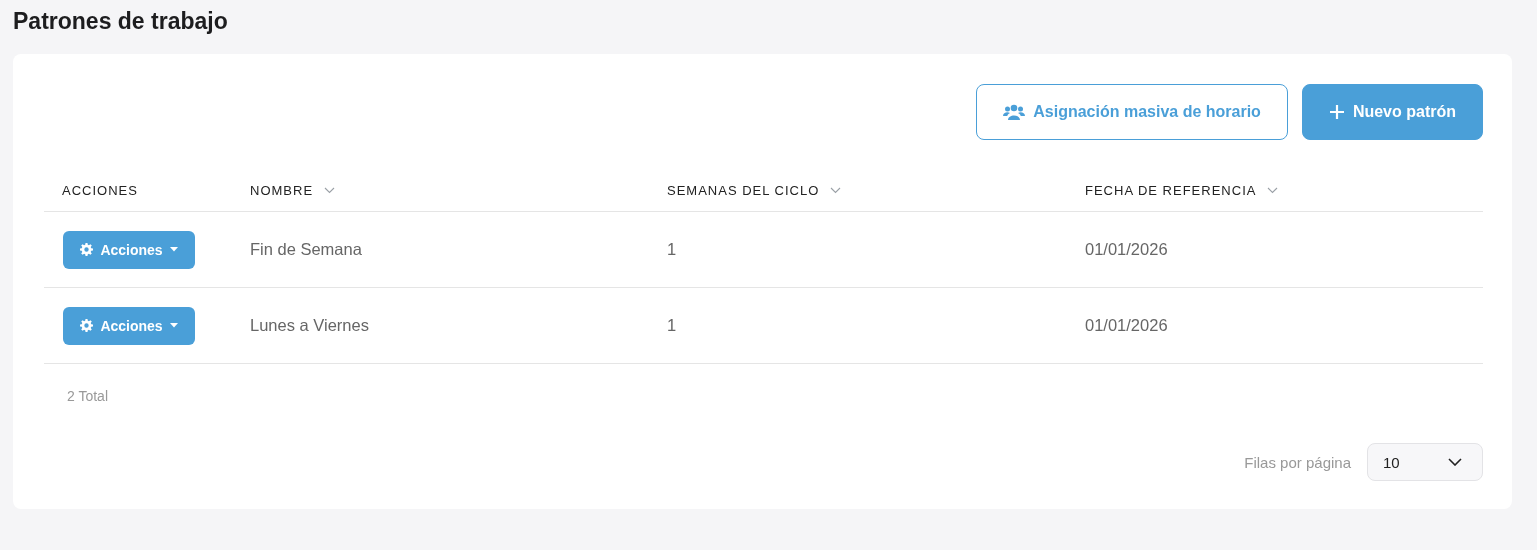 The width and height of the screenshot is (1537, 550). I want to click on total-count: 2 Total, so click(88, 396).